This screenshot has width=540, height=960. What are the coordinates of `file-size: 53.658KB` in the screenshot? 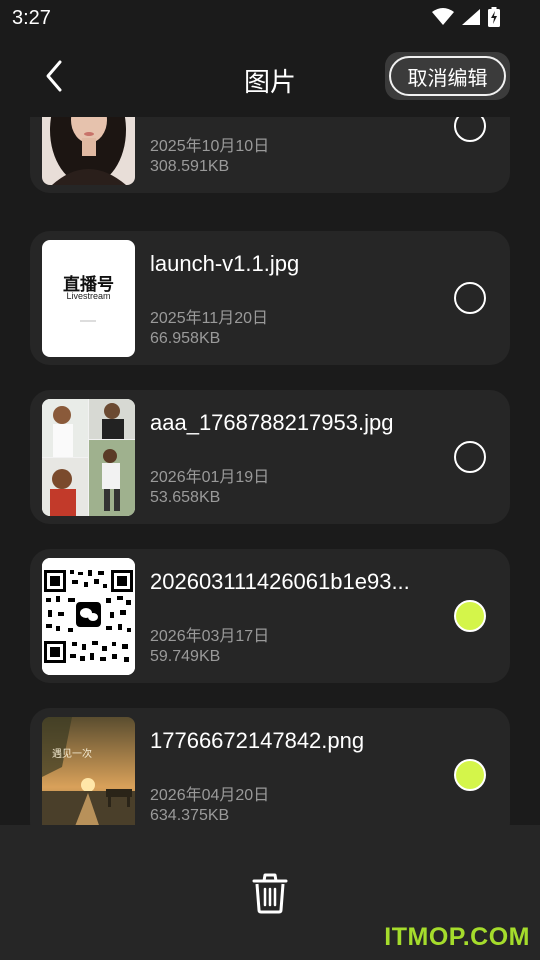 It's located at (185, 497).